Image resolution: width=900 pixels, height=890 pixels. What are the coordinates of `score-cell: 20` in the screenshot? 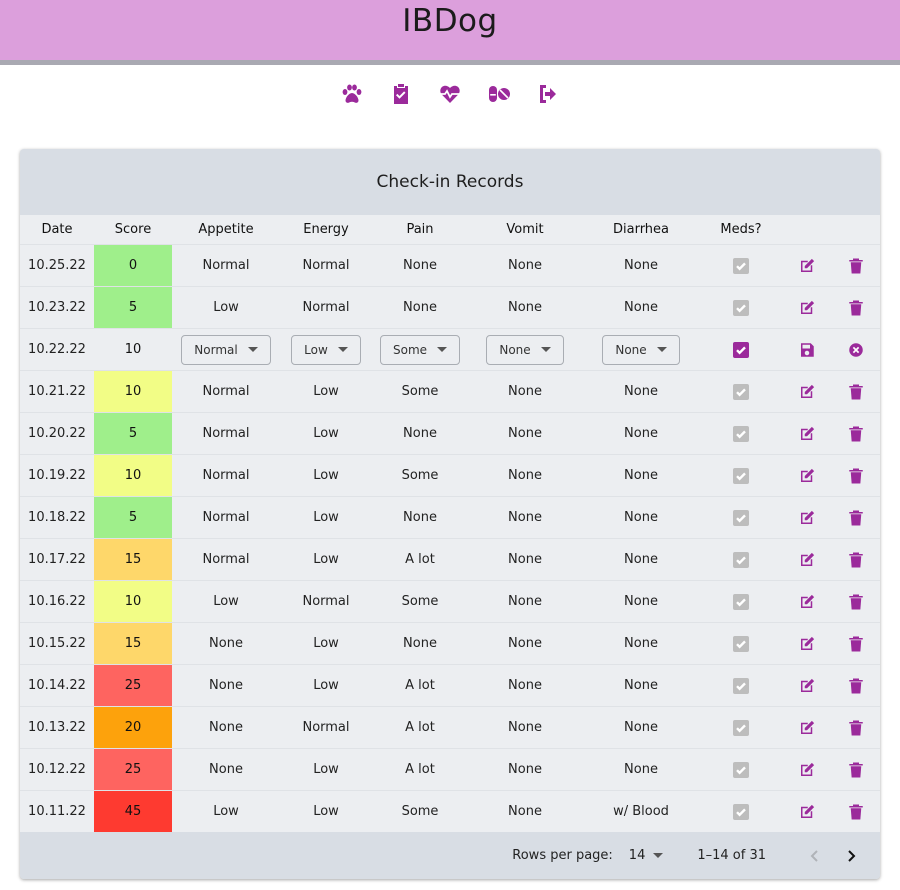 It's located at (133, 727).